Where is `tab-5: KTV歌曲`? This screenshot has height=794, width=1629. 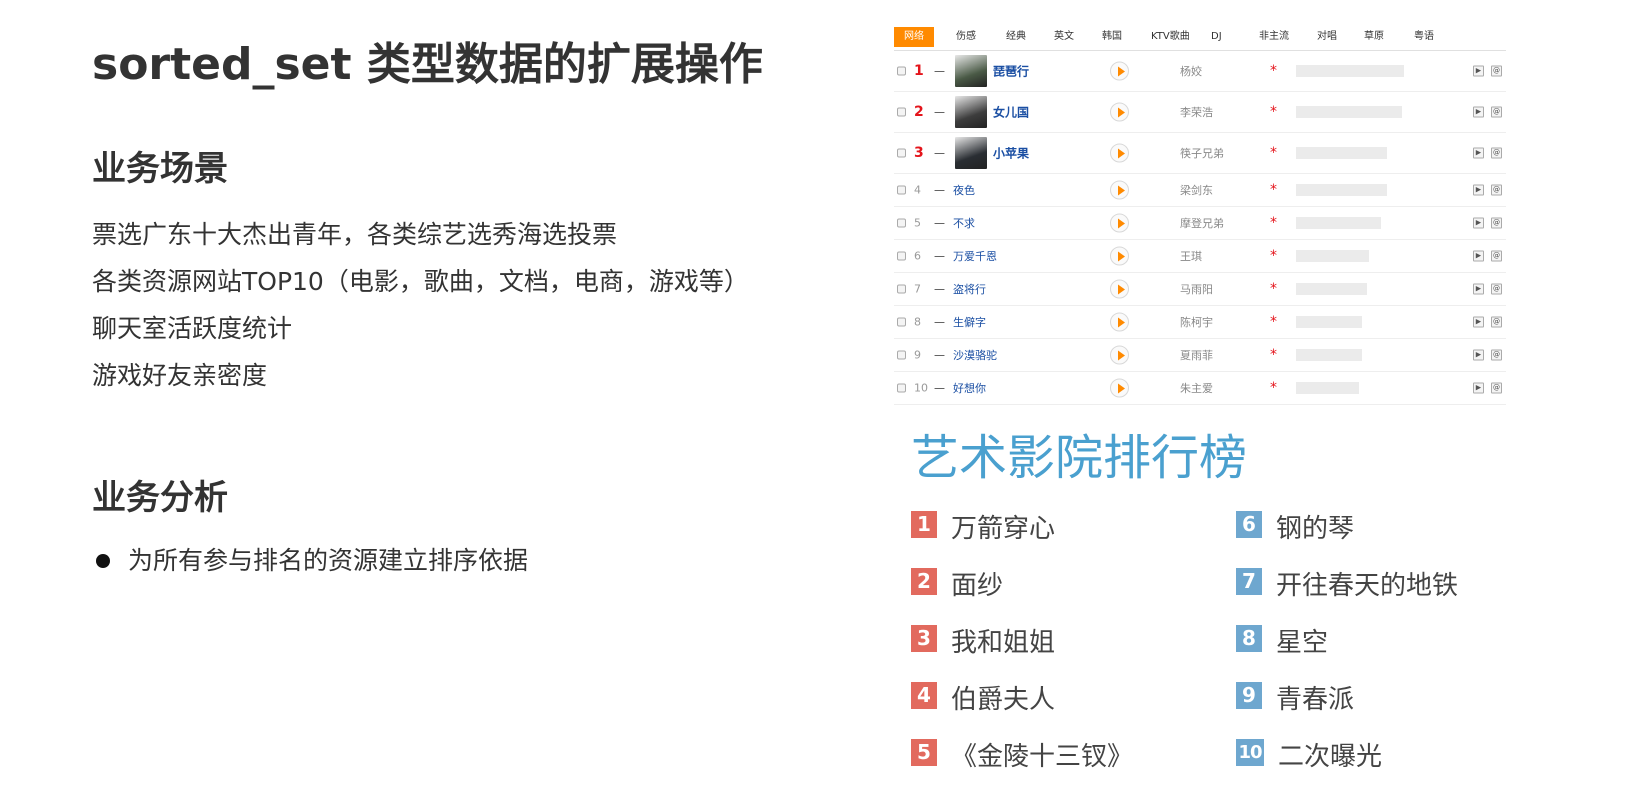
tab-5: KTV歌曲 is located at coordinates (1170, 37).